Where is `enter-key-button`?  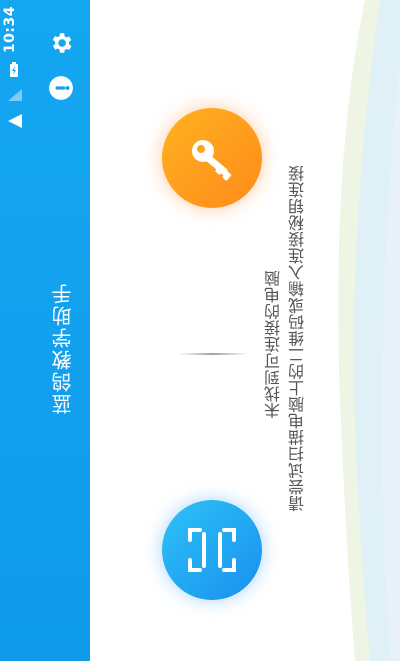
enter-key-button is located at coordinates (212, 158).